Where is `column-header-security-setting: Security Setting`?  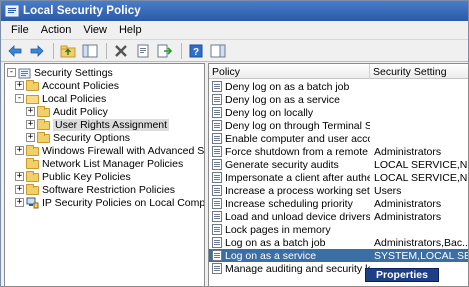 column-header-security-setting: Security Setting is located at coordinates (419, 71).